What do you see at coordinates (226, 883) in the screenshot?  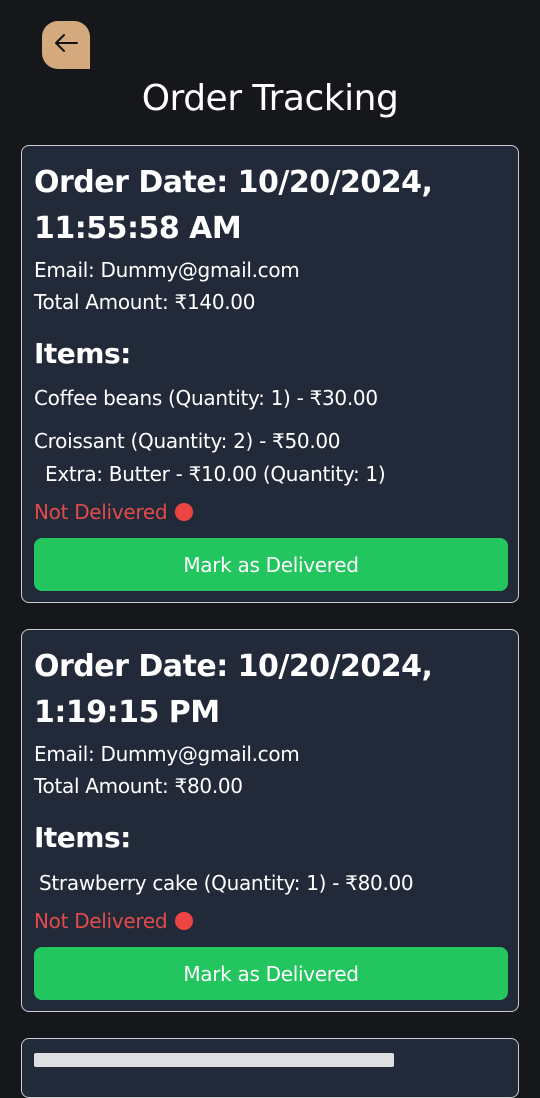 I see `order-item: Strawberry cake (Quantity: 1) - ₹80.00` at bounding box center [226, 883].